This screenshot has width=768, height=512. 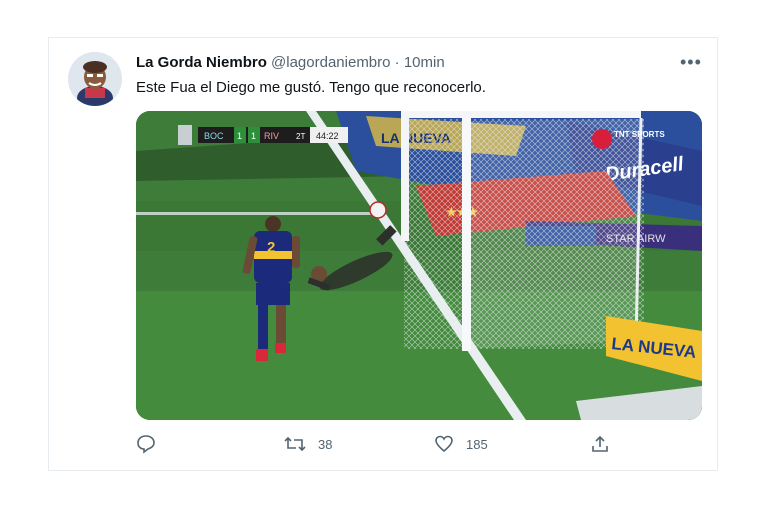 What do you see at coordinates (383, 470) in the screenshot?
I see `card-border-bottom` at bounding box center [383, 470].